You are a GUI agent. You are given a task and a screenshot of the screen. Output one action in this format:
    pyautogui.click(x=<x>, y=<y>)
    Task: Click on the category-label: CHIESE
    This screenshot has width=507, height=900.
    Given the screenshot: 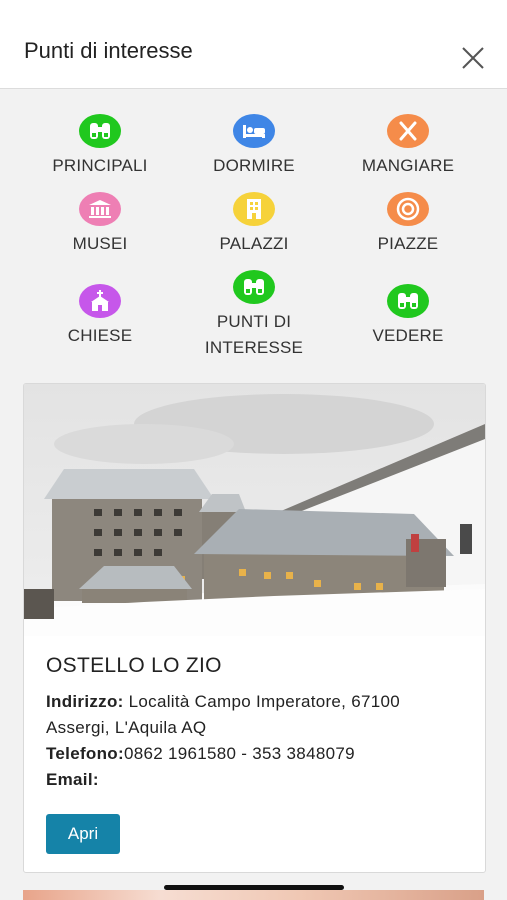 What is the action you would take?
    pyautogui.click(x=100, y=335)
    